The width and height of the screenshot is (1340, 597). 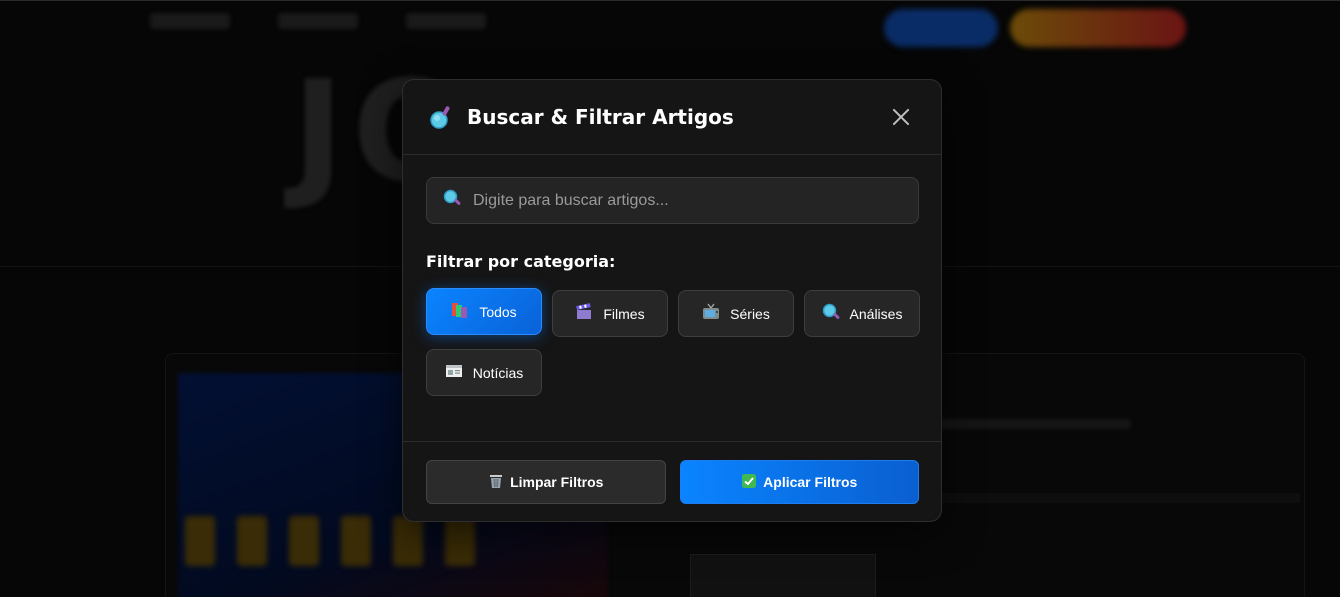 I want to click on clear-filters-button: Limpar Filtros, so click(x=546, y=482).